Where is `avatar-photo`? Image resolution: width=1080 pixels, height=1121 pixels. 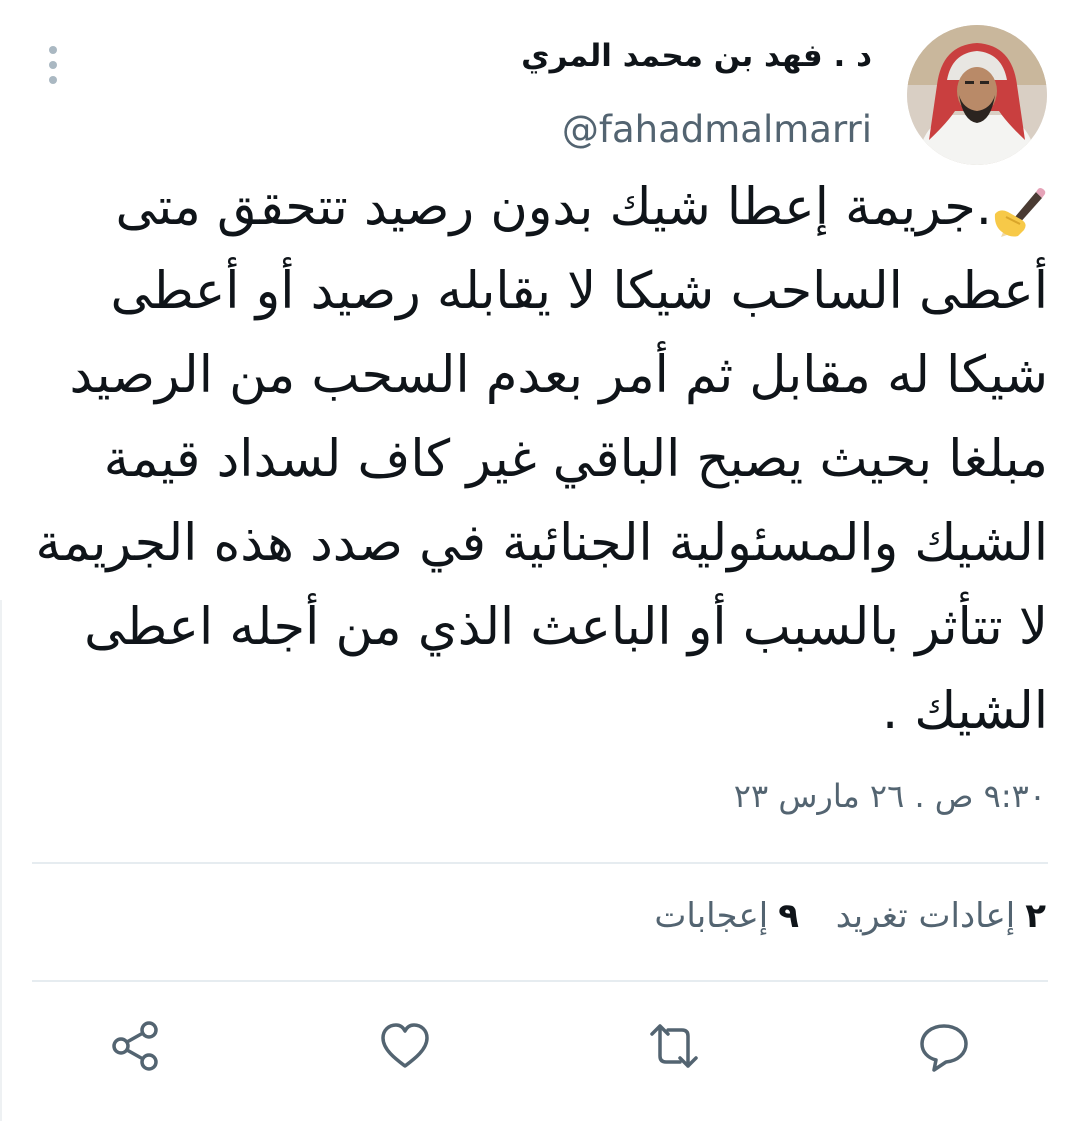
avatar-photo is located at coordinates (977, 95).